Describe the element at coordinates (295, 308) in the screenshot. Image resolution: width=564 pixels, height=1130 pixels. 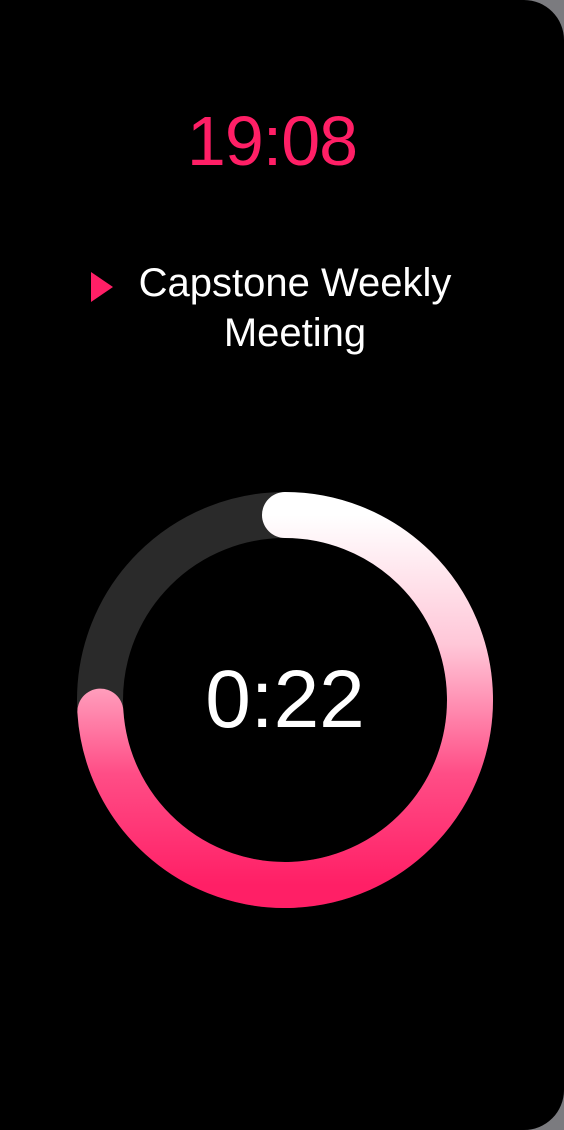
I see `event-title: Capstone Weekly Meeting` at that location.